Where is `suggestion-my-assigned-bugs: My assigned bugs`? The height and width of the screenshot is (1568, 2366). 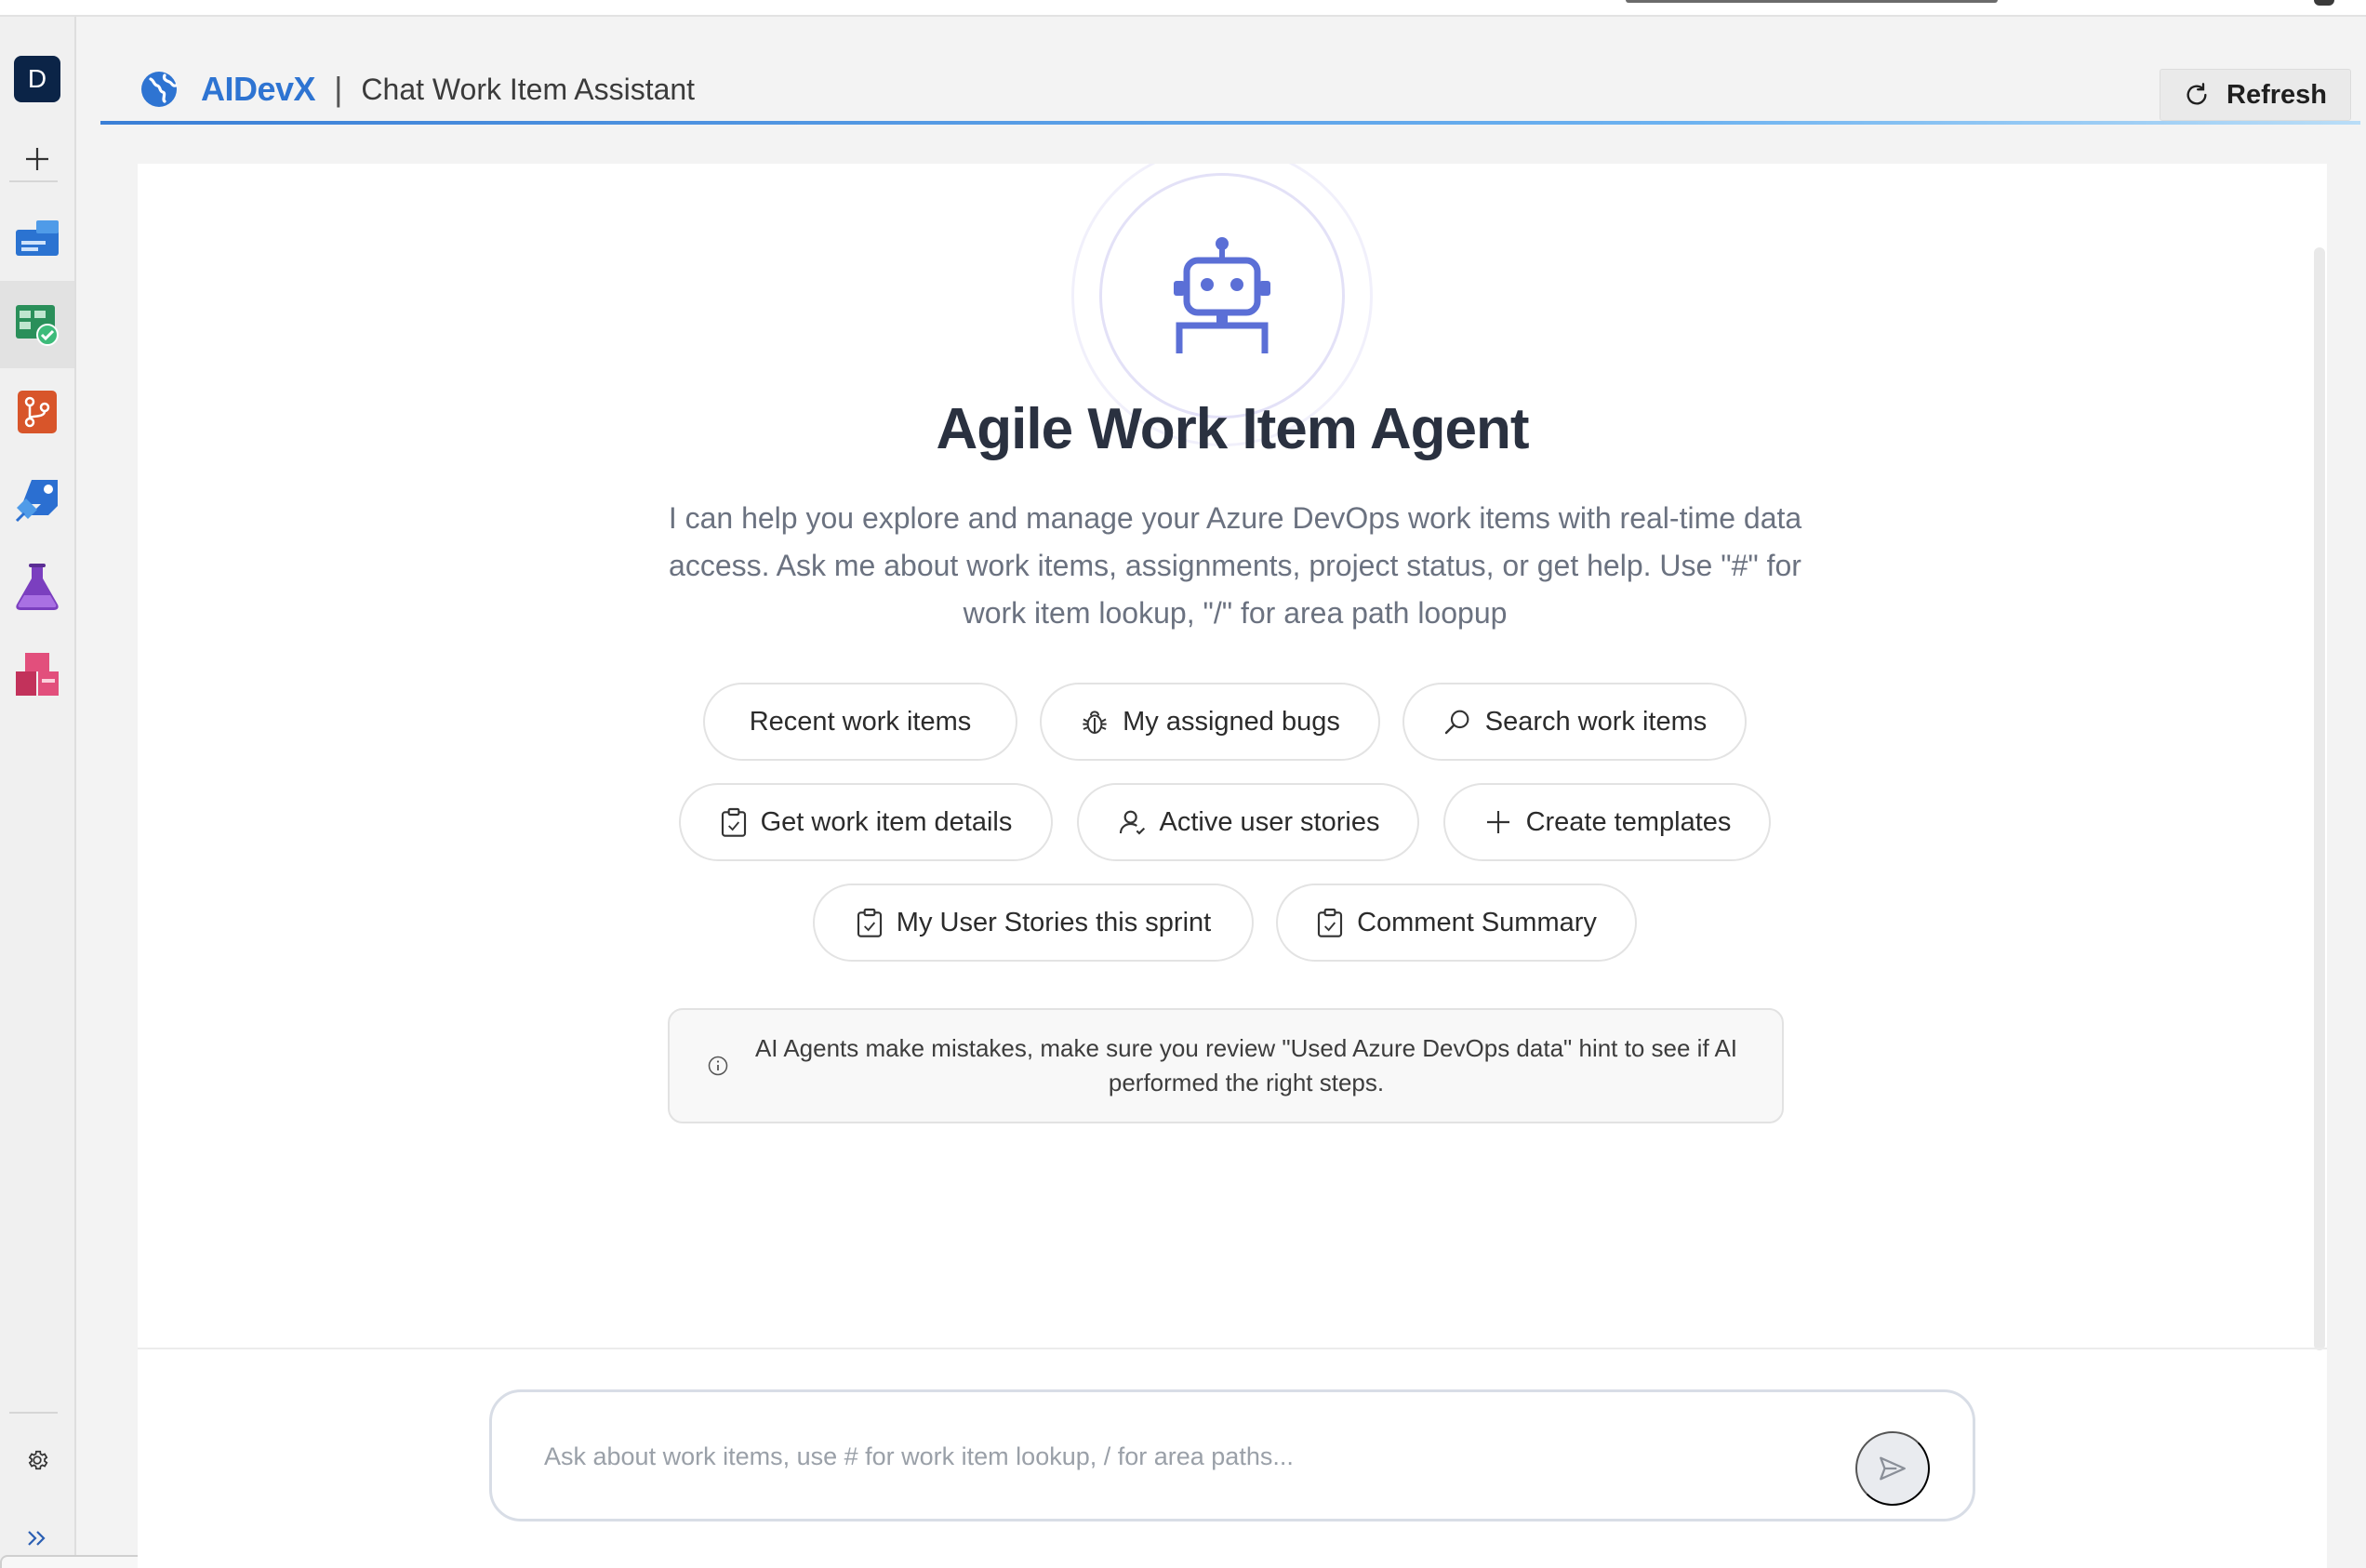
suggestion-my-assigned-bugs: My assigned bugs is located at coordinates (1210, 722).